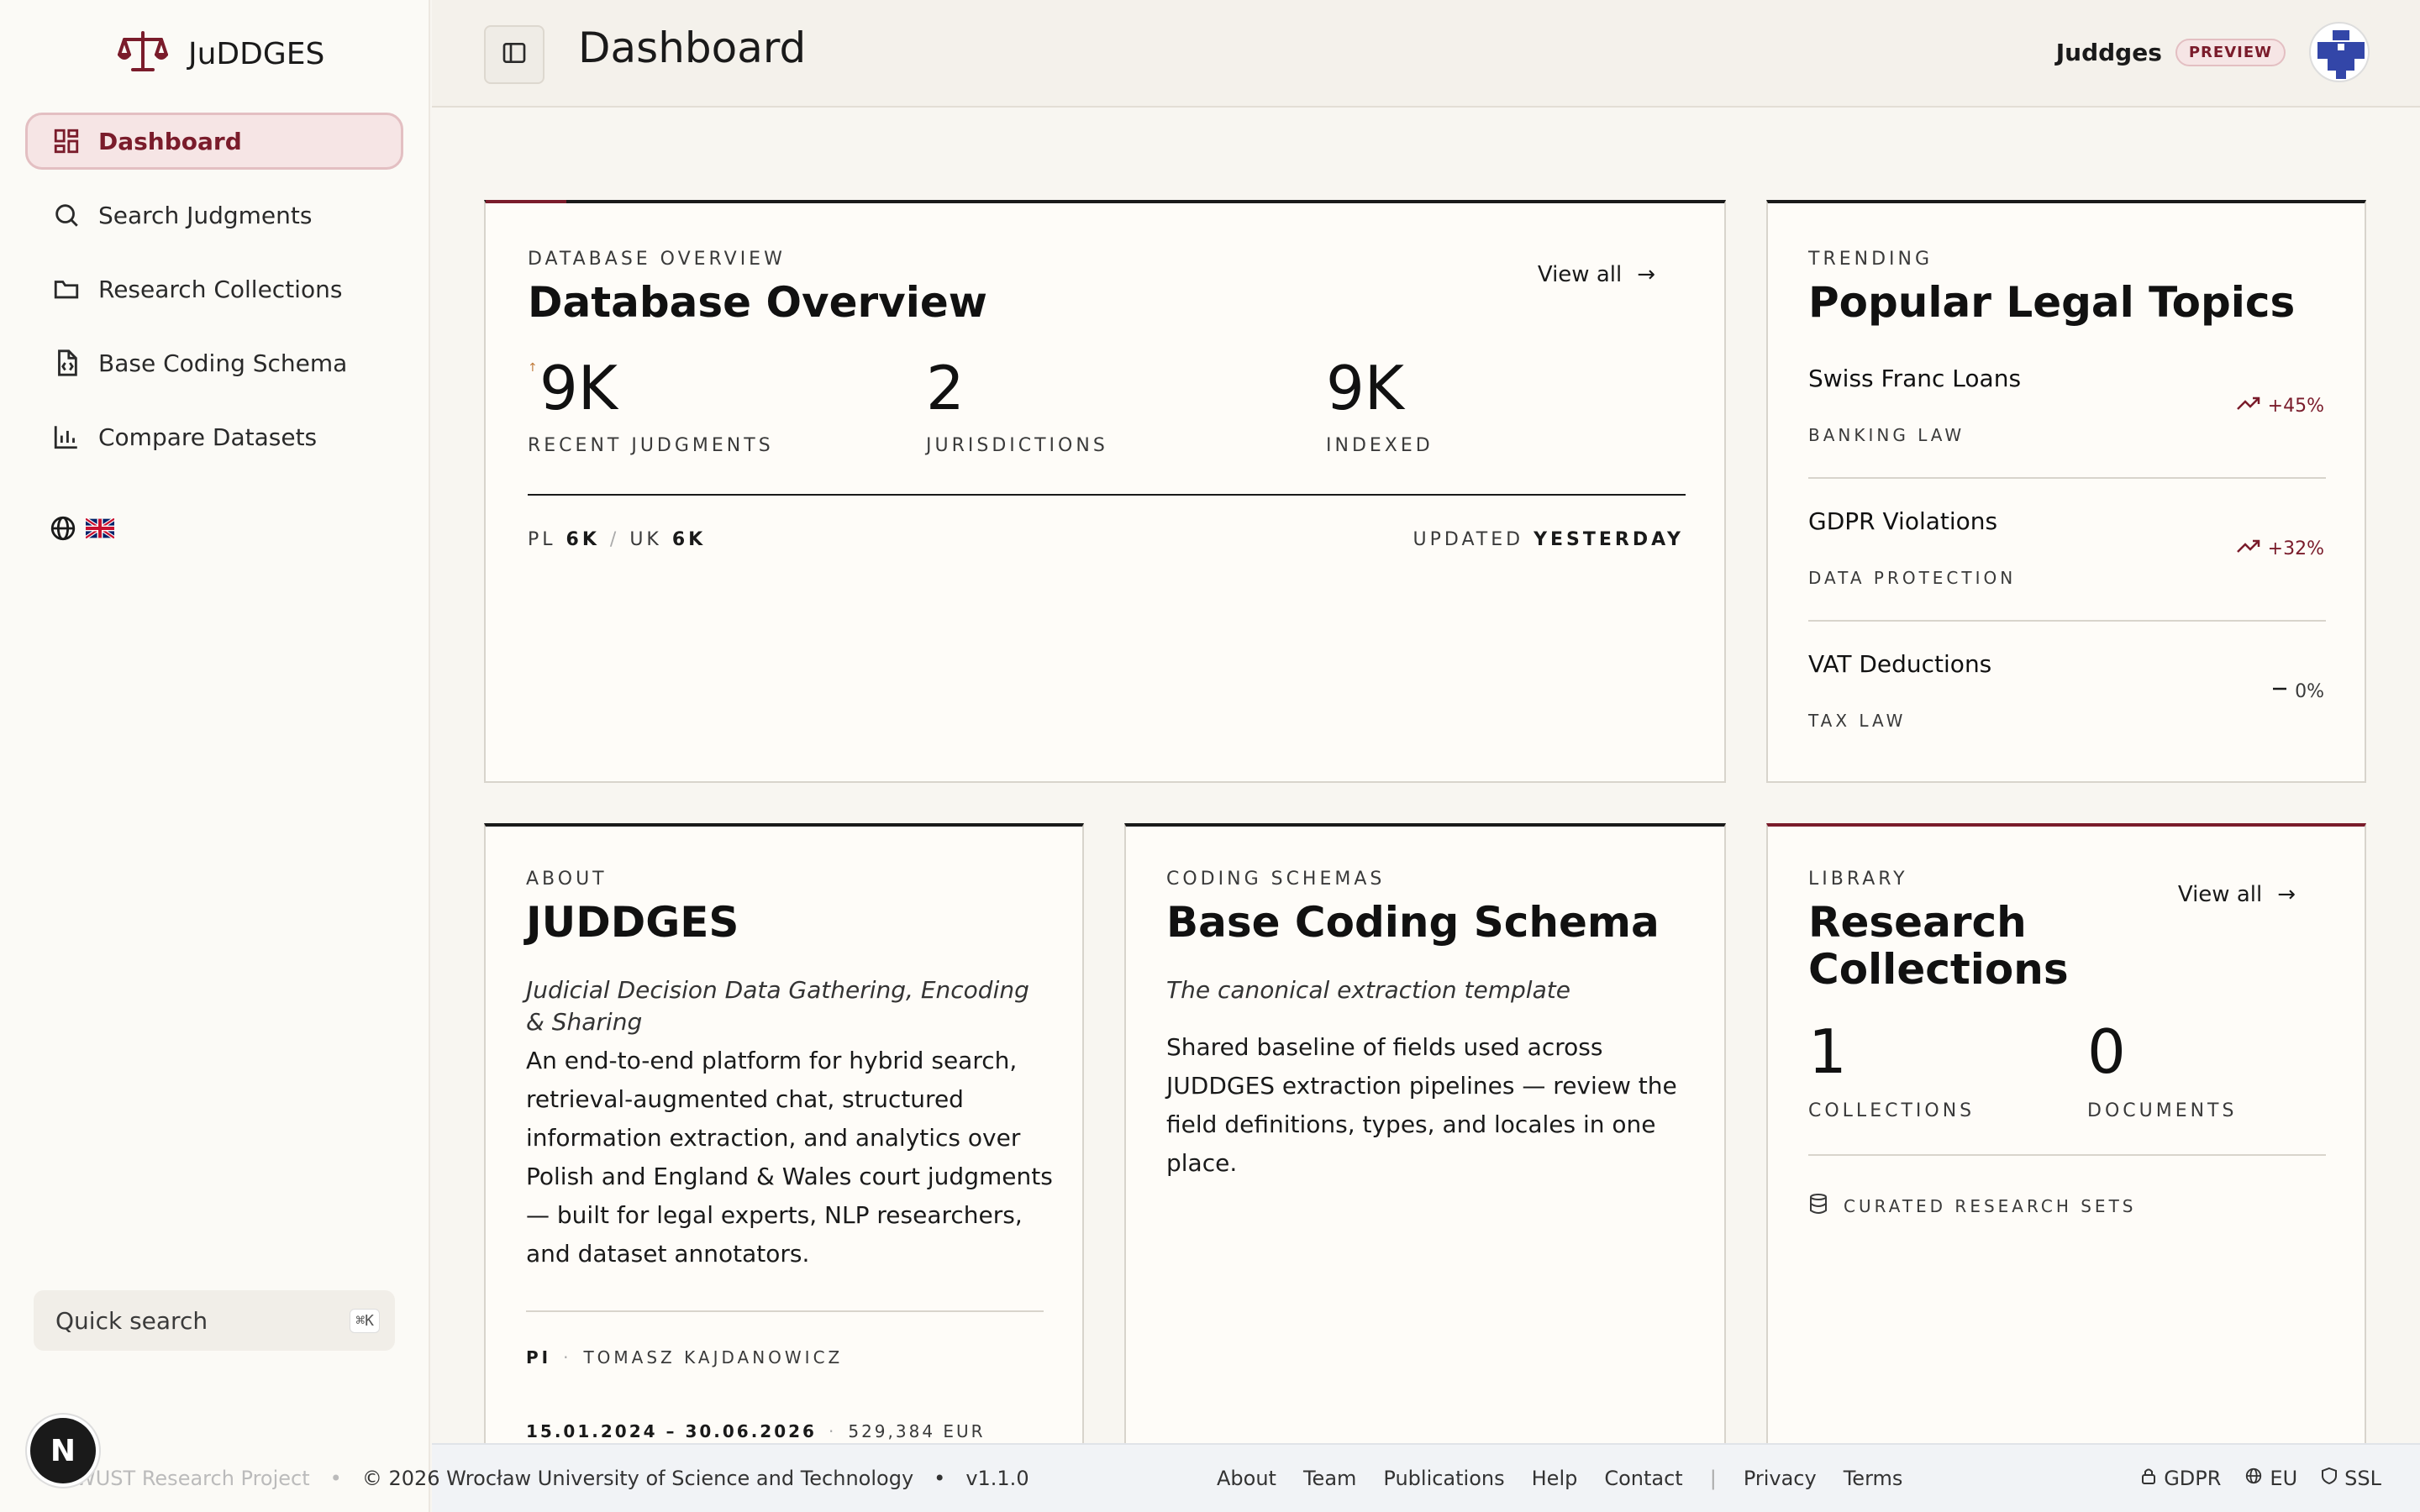  I want to click on footer-version: v1.1.0, so click(997, 1478).